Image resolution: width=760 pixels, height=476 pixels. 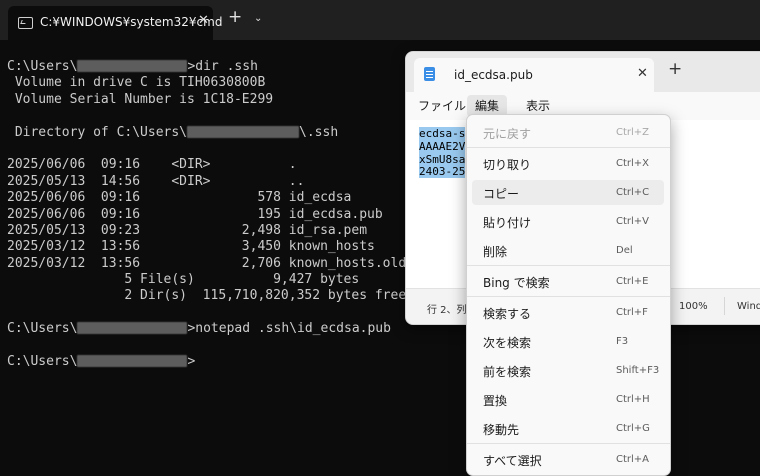 What do you see at coordinates (633, 459) in the screenshot?
I see `menu-item-shortcut: Ctrl+A` at bounding box center [633, 459].